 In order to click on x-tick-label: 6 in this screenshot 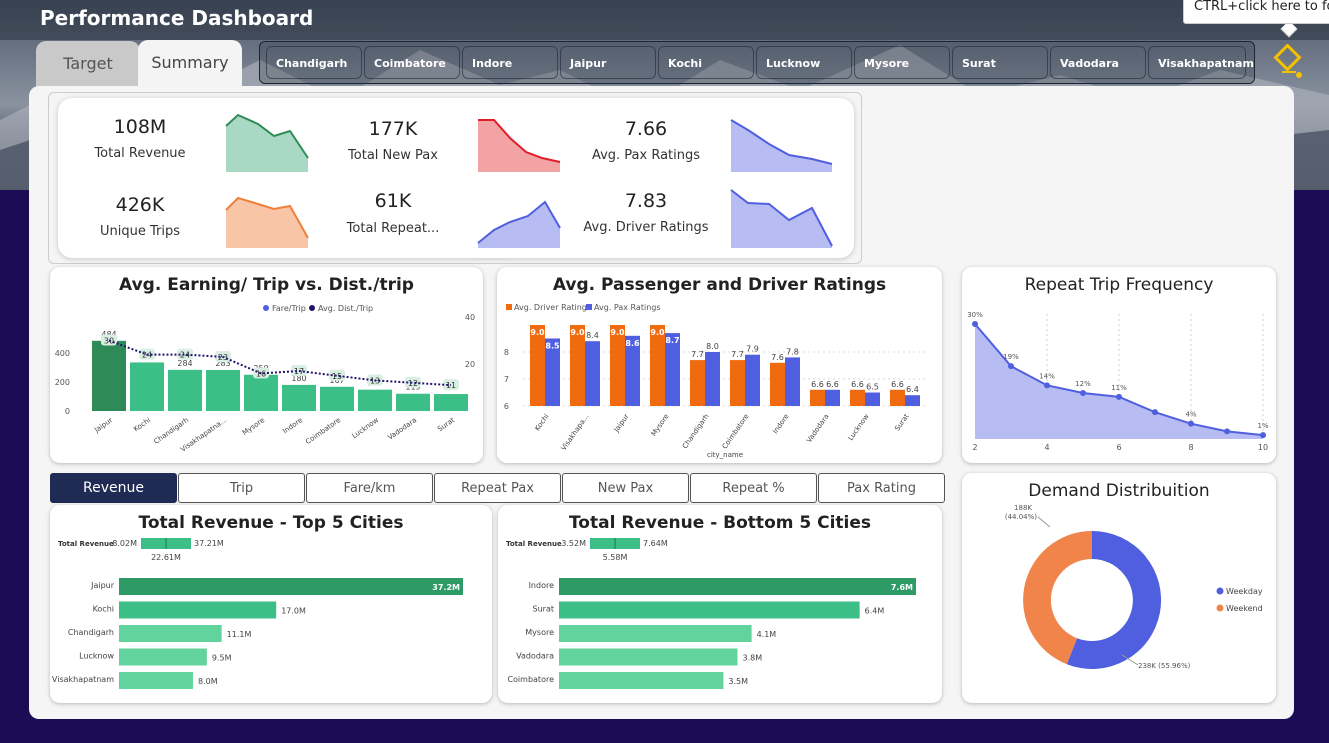, I will do `click(1118, 447)`.